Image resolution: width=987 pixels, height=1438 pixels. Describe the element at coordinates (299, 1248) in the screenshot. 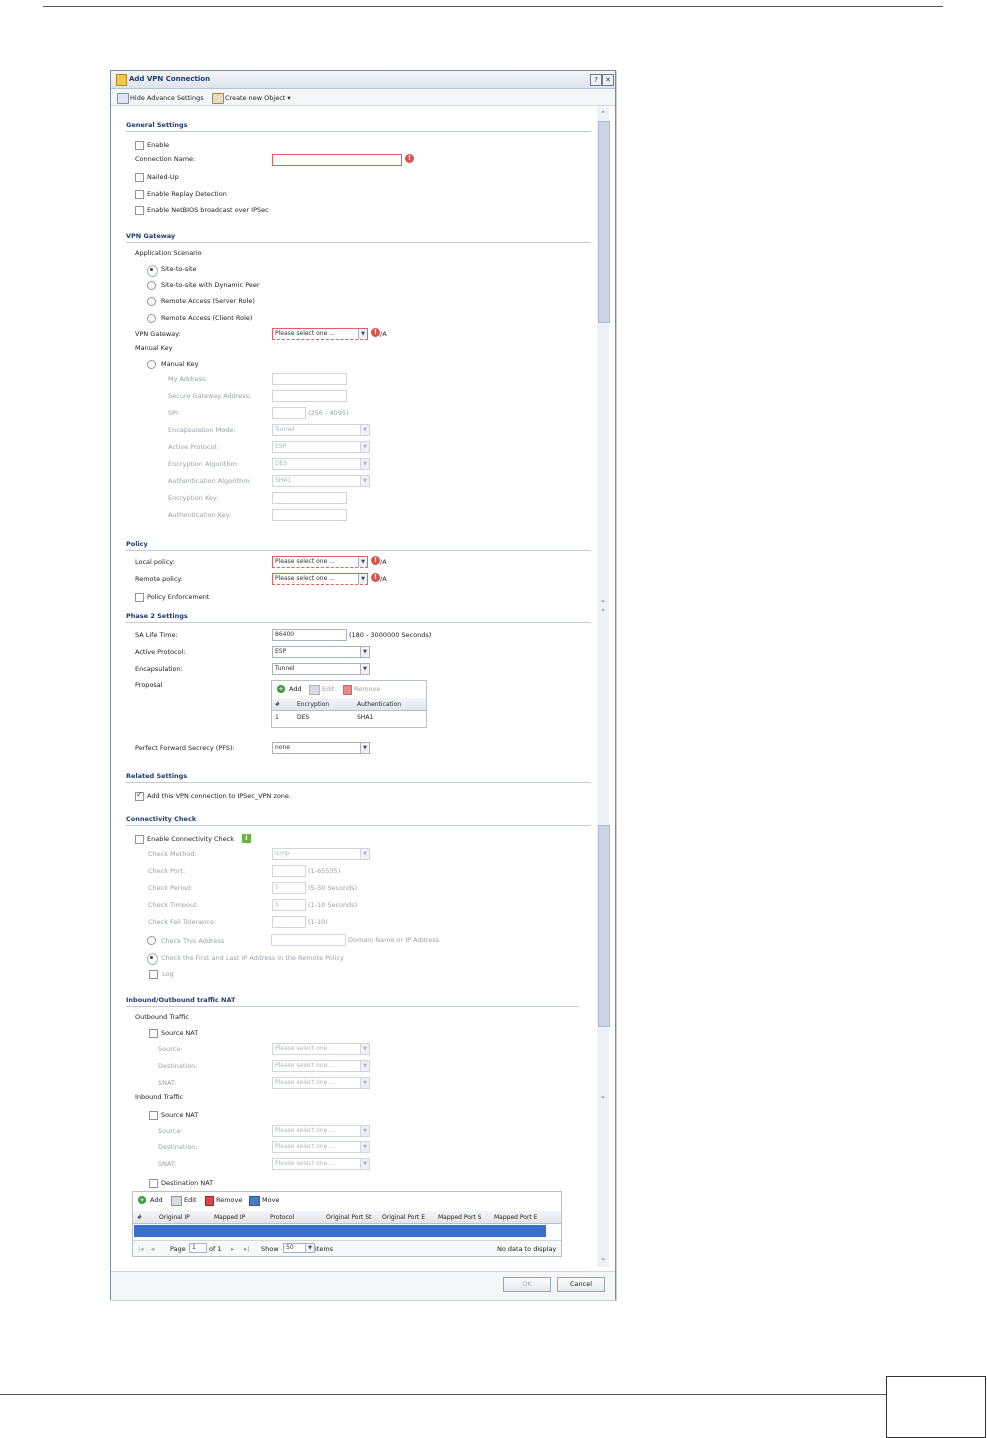

I see `pager-show-select: 50 ▼` at that location.